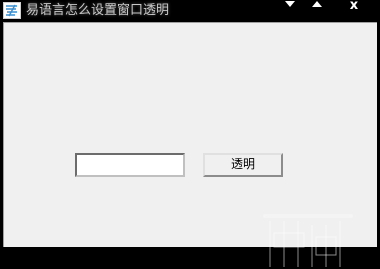  I want to click on triangle-up-icon, so click(317, 4).